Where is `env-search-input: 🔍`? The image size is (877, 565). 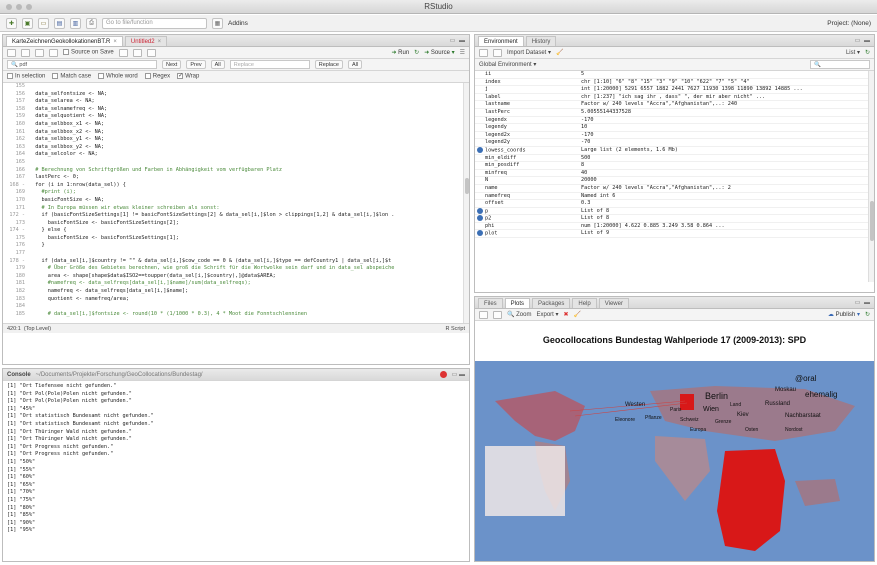 env-search-input: 🔍 is located at coordinates (840, 64).